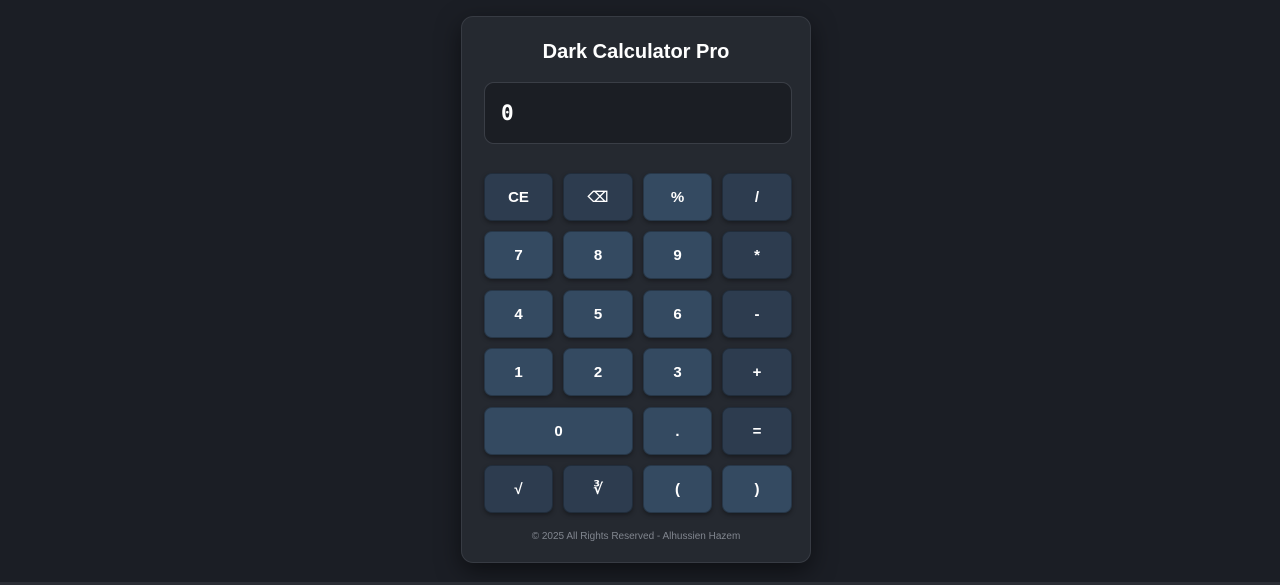  I want to click on digit-2-button: 2, so click(598, 372).